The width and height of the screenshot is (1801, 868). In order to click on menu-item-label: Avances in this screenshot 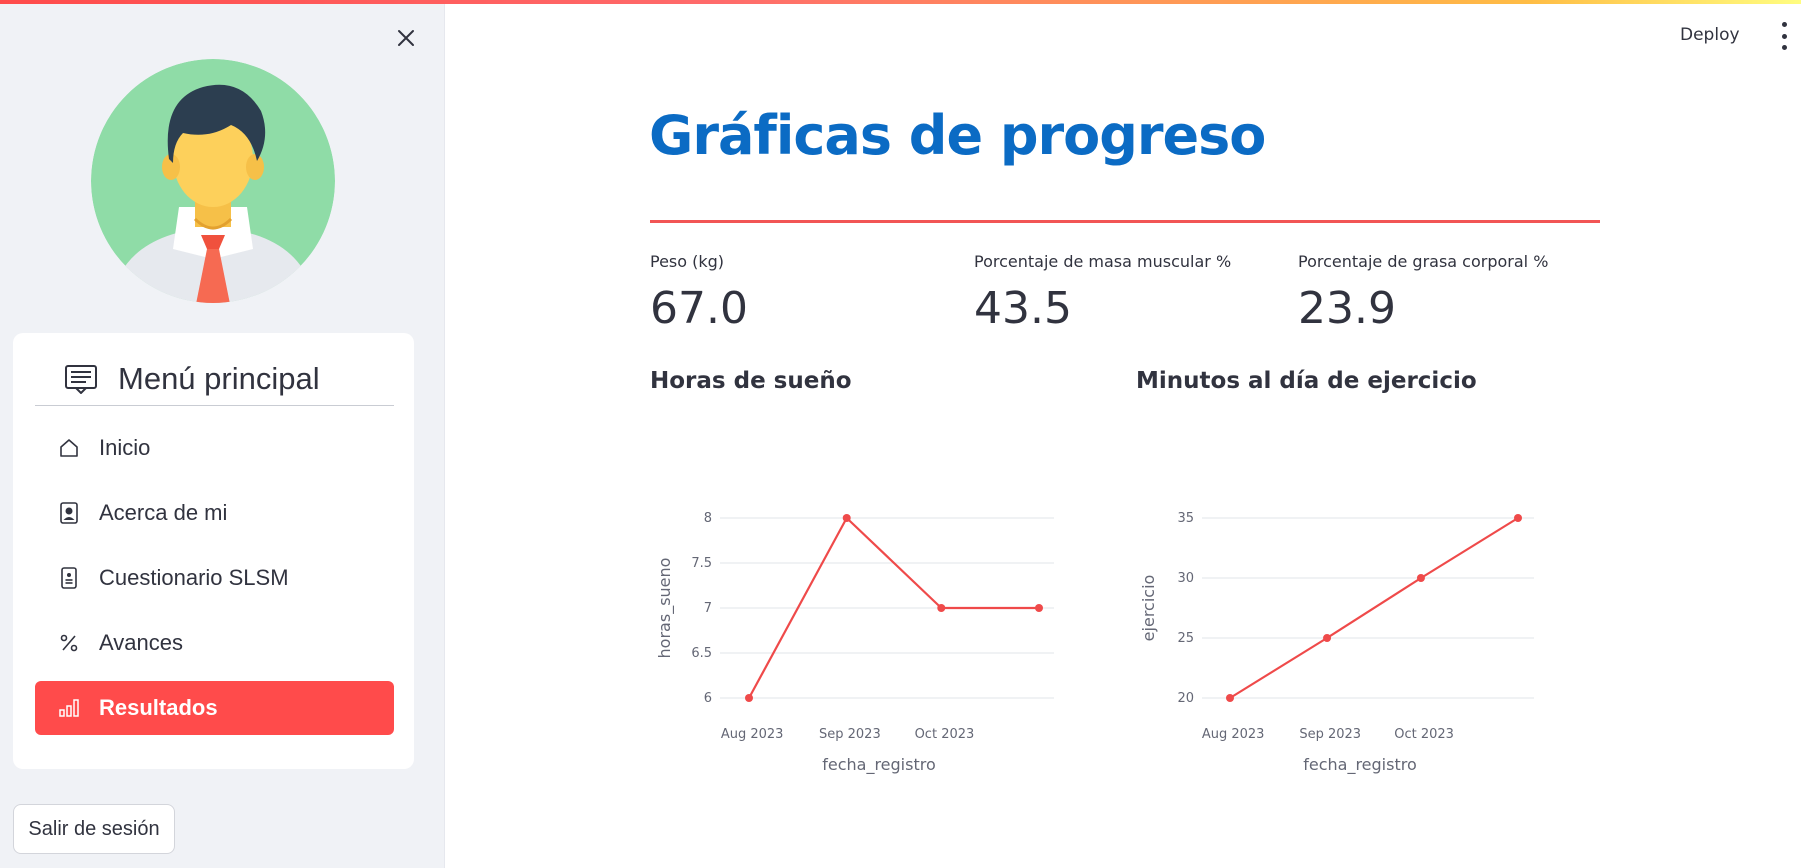, I will do `click(141, 642)`.